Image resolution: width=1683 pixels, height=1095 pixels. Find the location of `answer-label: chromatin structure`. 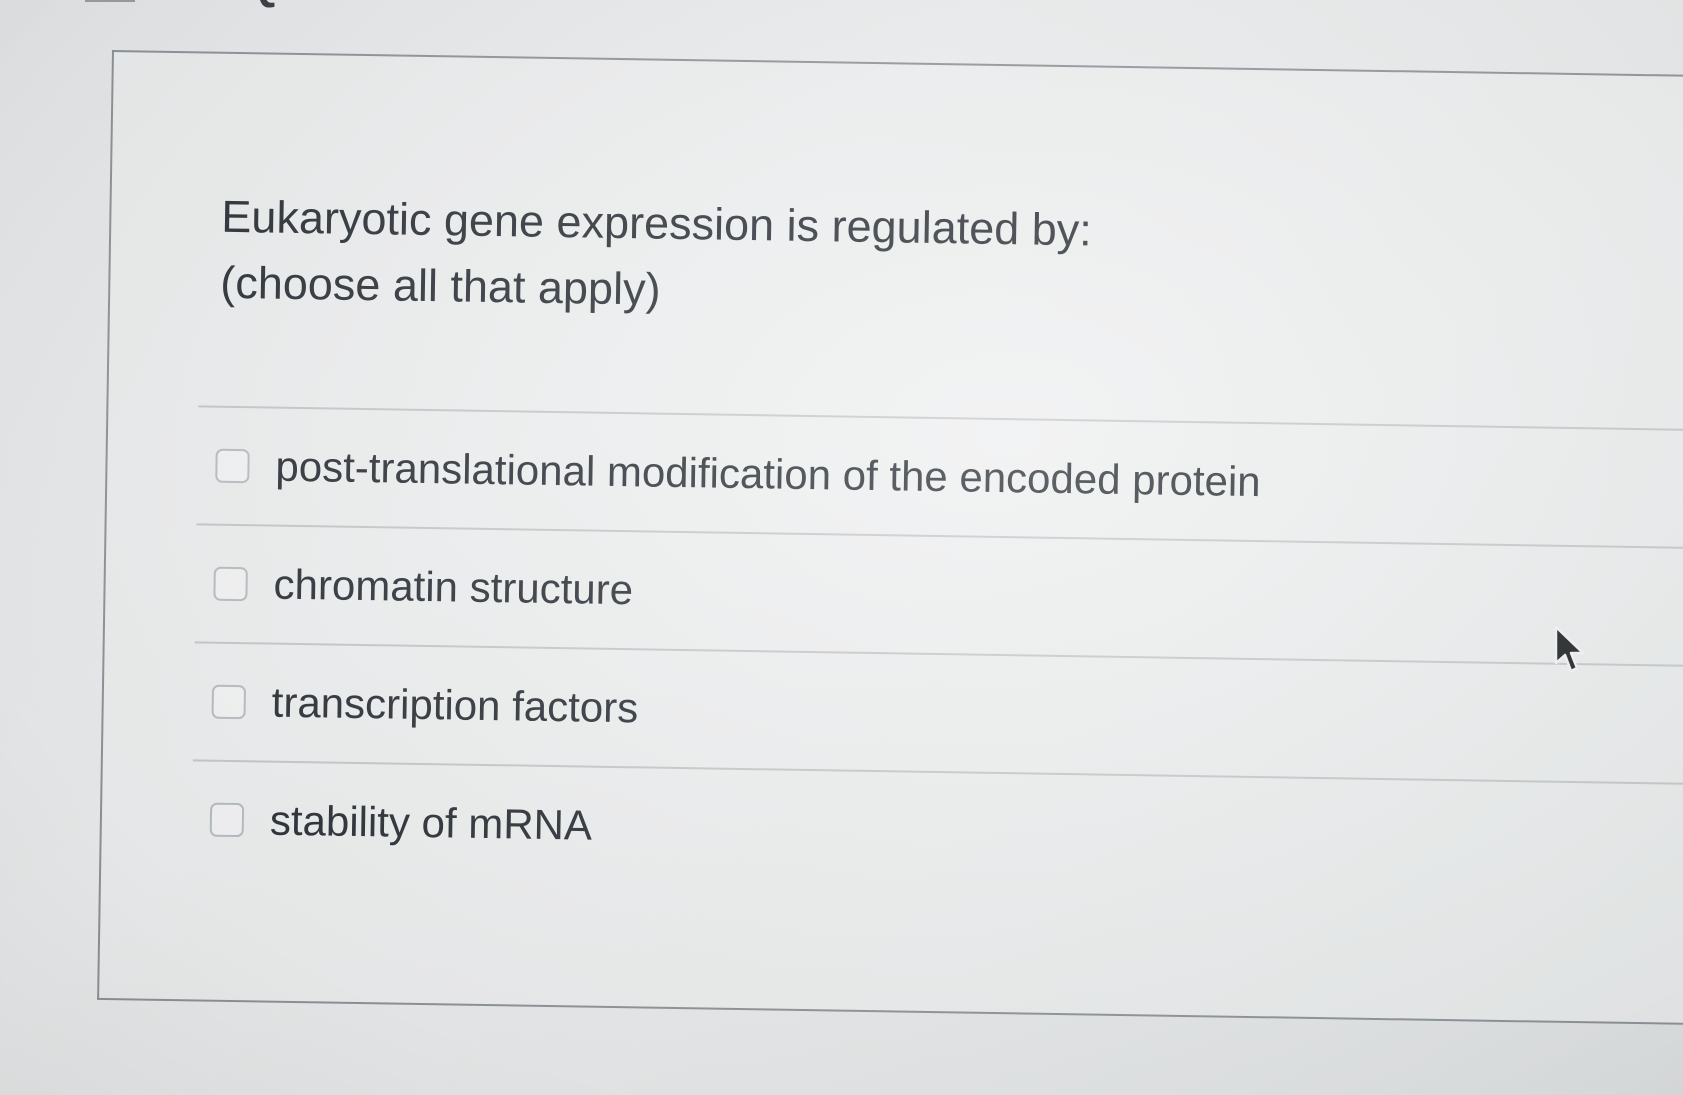

answer-label: chromatin structure is located at coordinates (453, 587).